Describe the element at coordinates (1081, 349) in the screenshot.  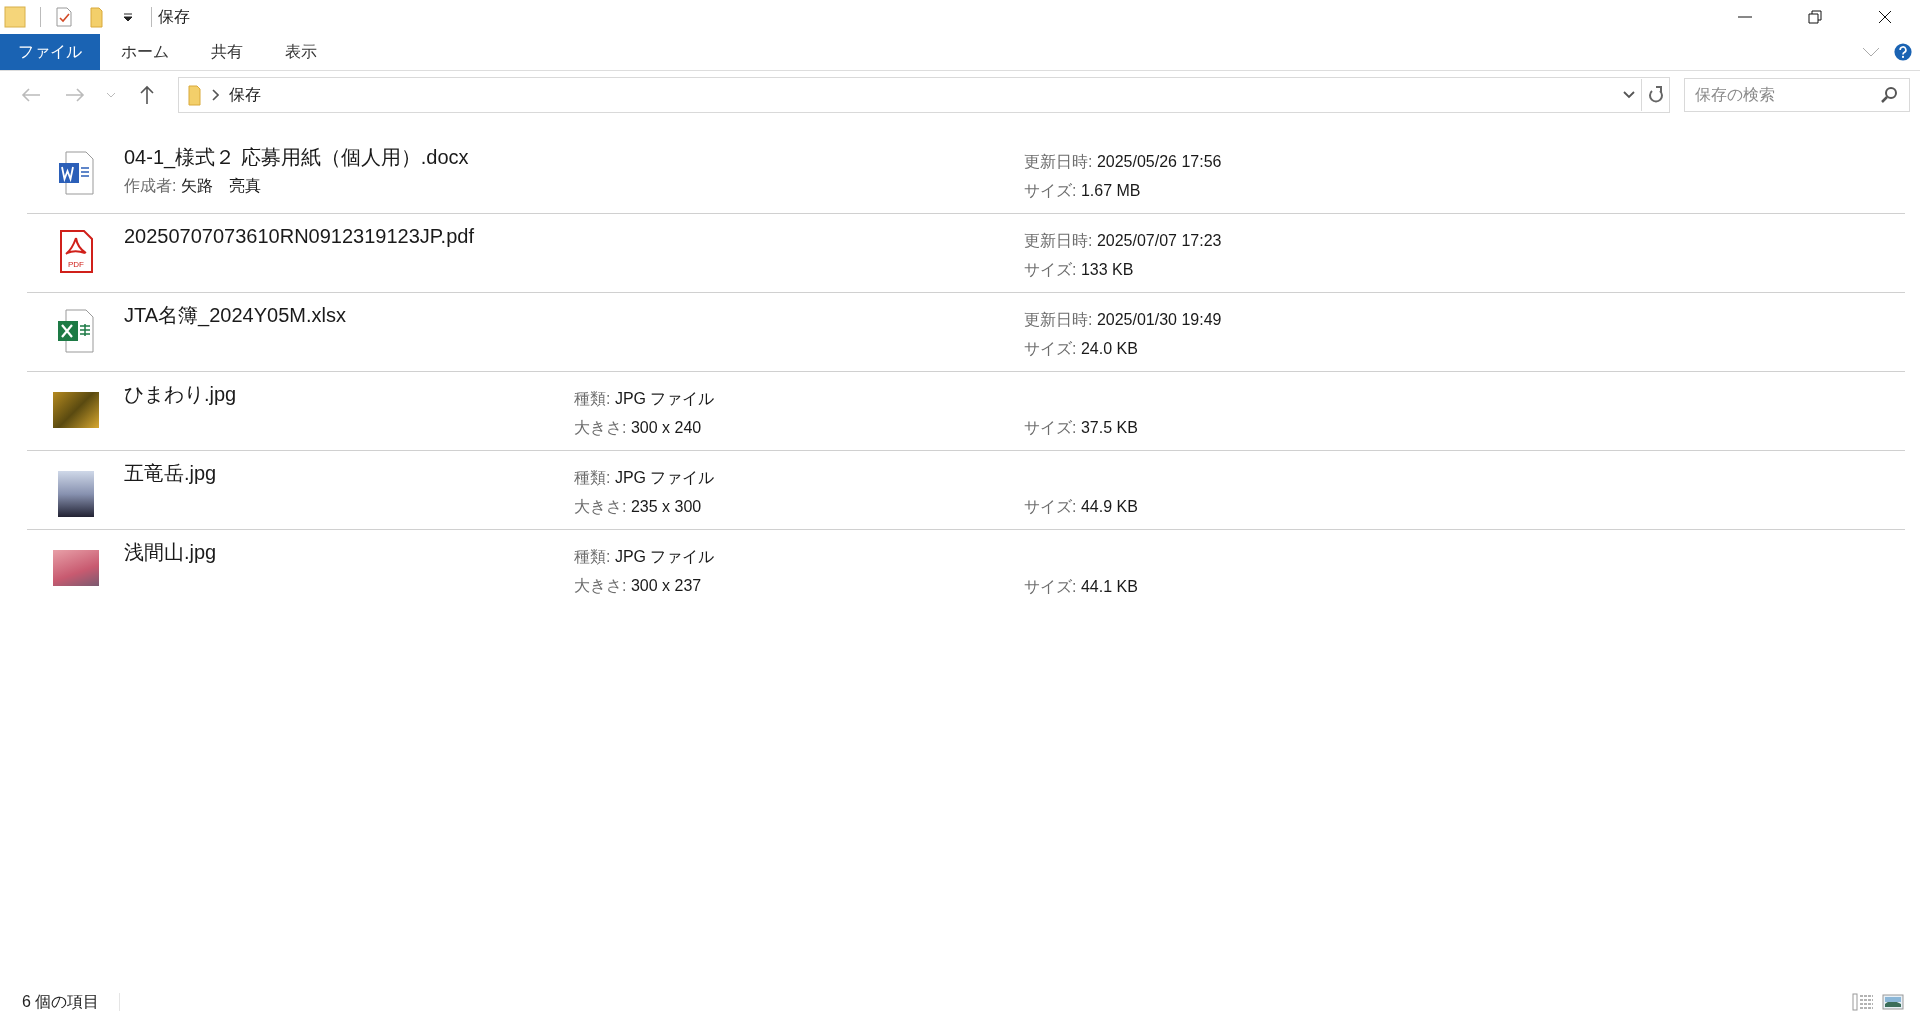
I see `file-detail: サイズ: 24.0 KB` at that location.